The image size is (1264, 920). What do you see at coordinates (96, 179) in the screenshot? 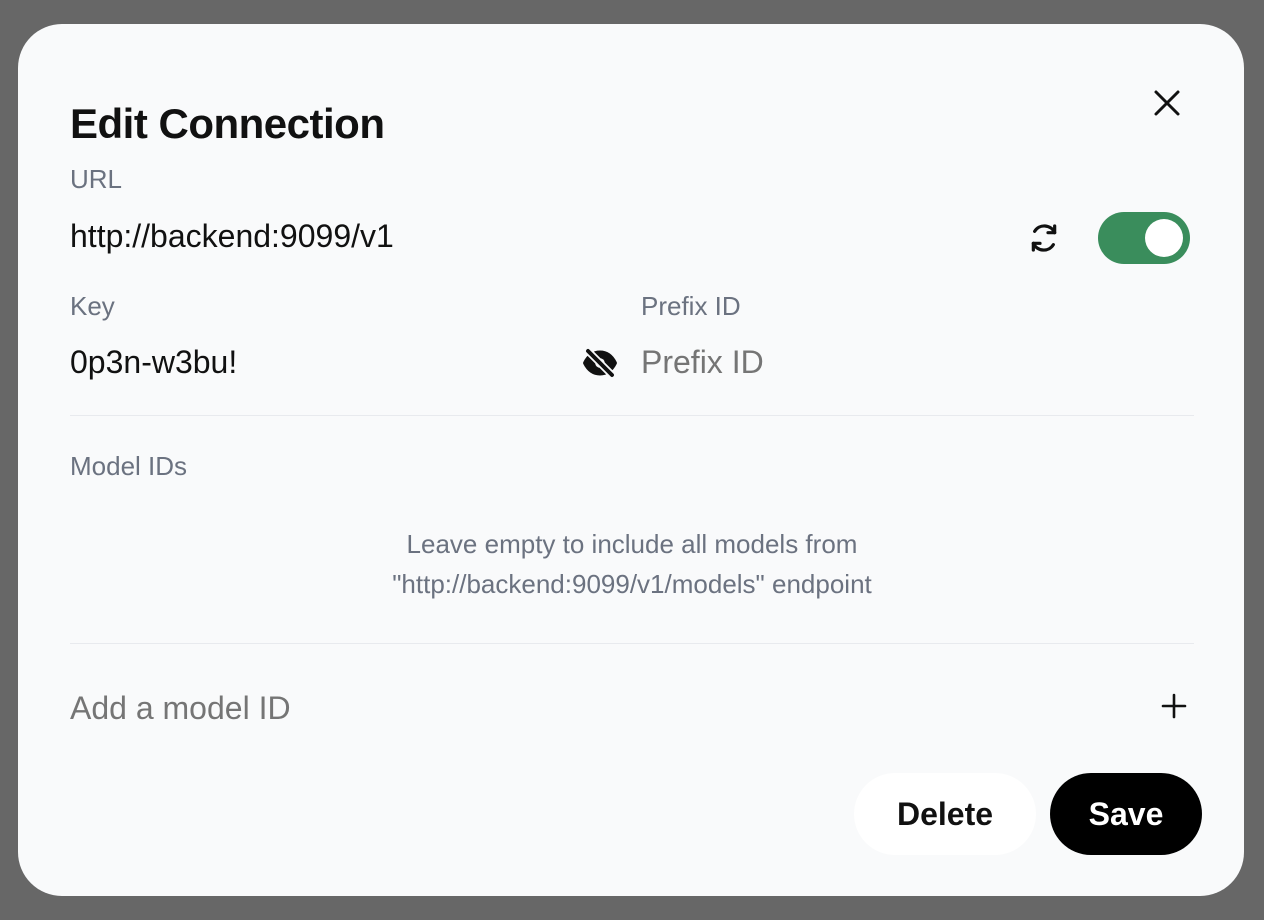
I see `url-label: URL` at bounding box center [96, 179].